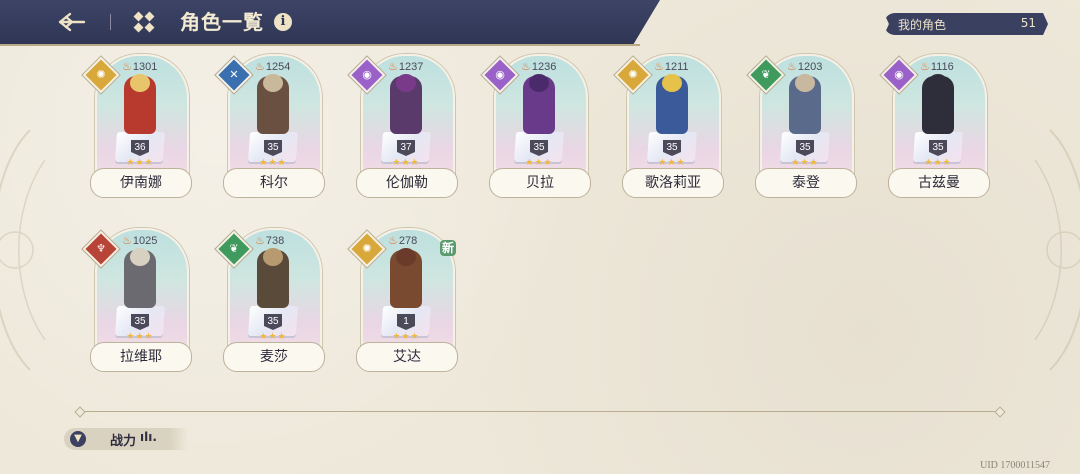 This screenshot has width=1080, height=474. Describe the element at coordinates (148, 437) in the screenshot. I see `sort-order-icon: ılı.` at that location.